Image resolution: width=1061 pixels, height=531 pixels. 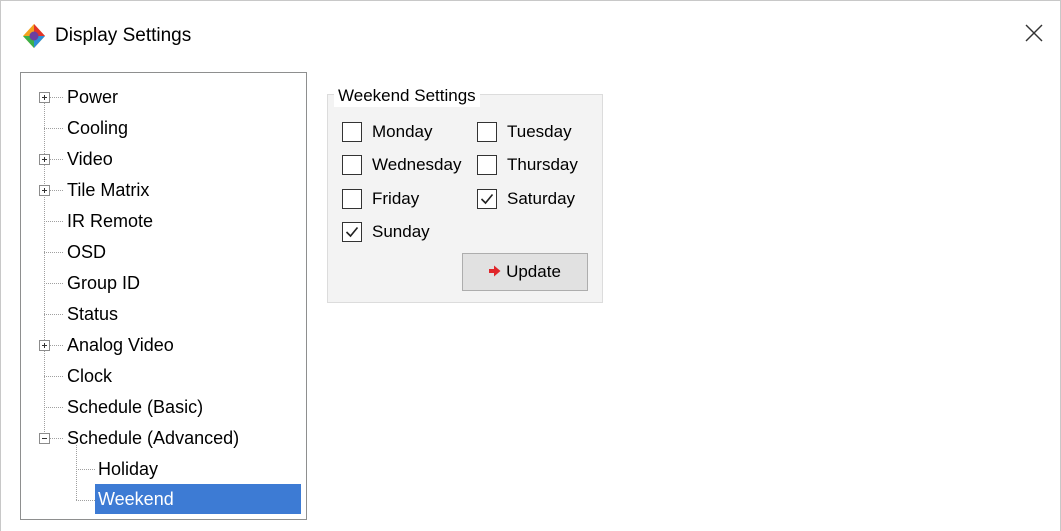 I want to click on sunday-checkbox: Sunday, so click(x=386, y=232).